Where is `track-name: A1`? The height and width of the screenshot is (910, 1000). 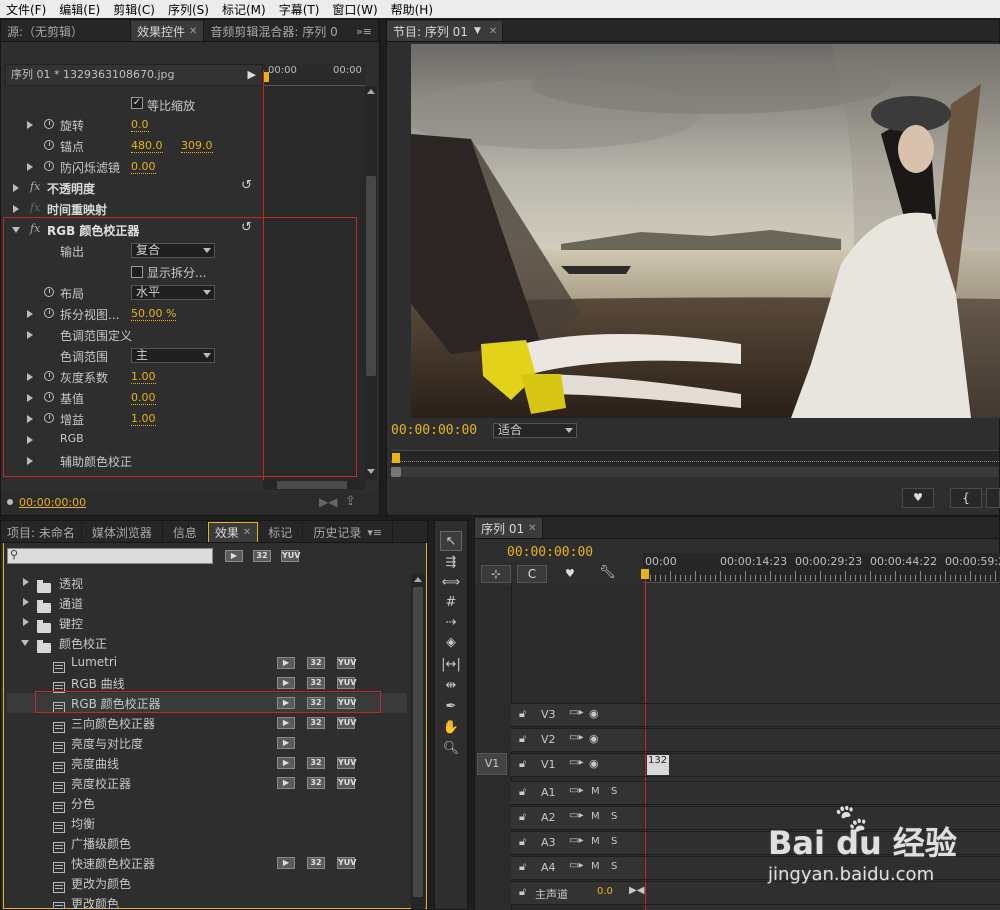 track-name: A1 is located at coordinates (548, 792).